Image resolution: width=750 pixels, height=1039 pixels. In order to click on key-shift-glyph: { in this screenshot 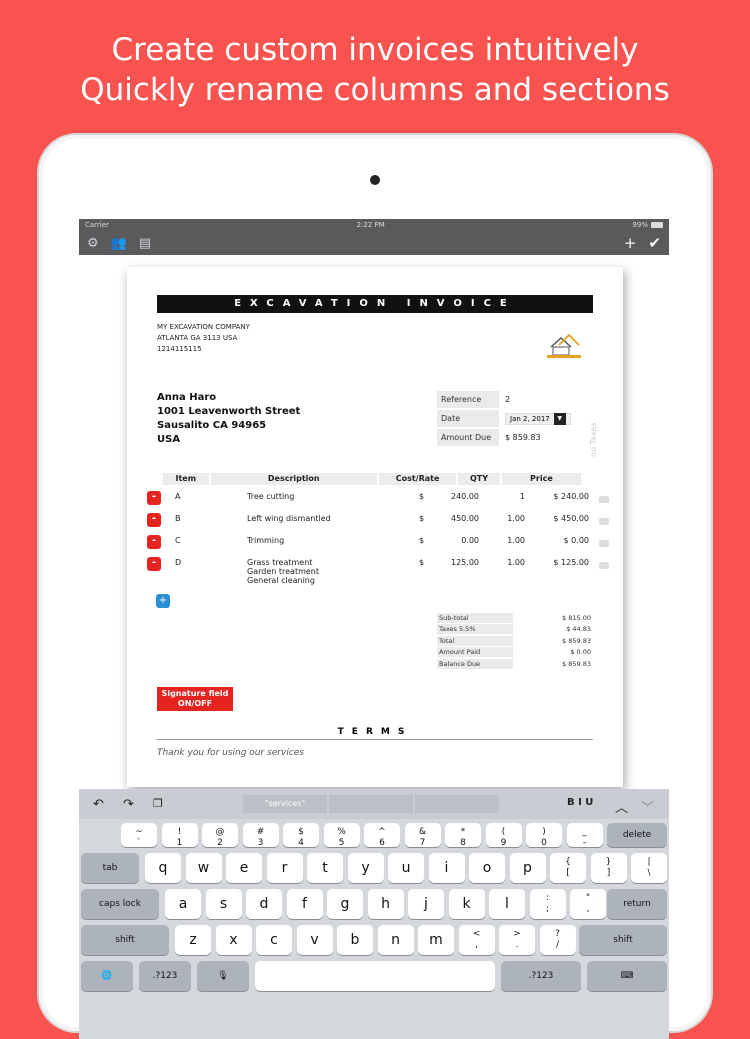, I will do `click(568, 862)`.